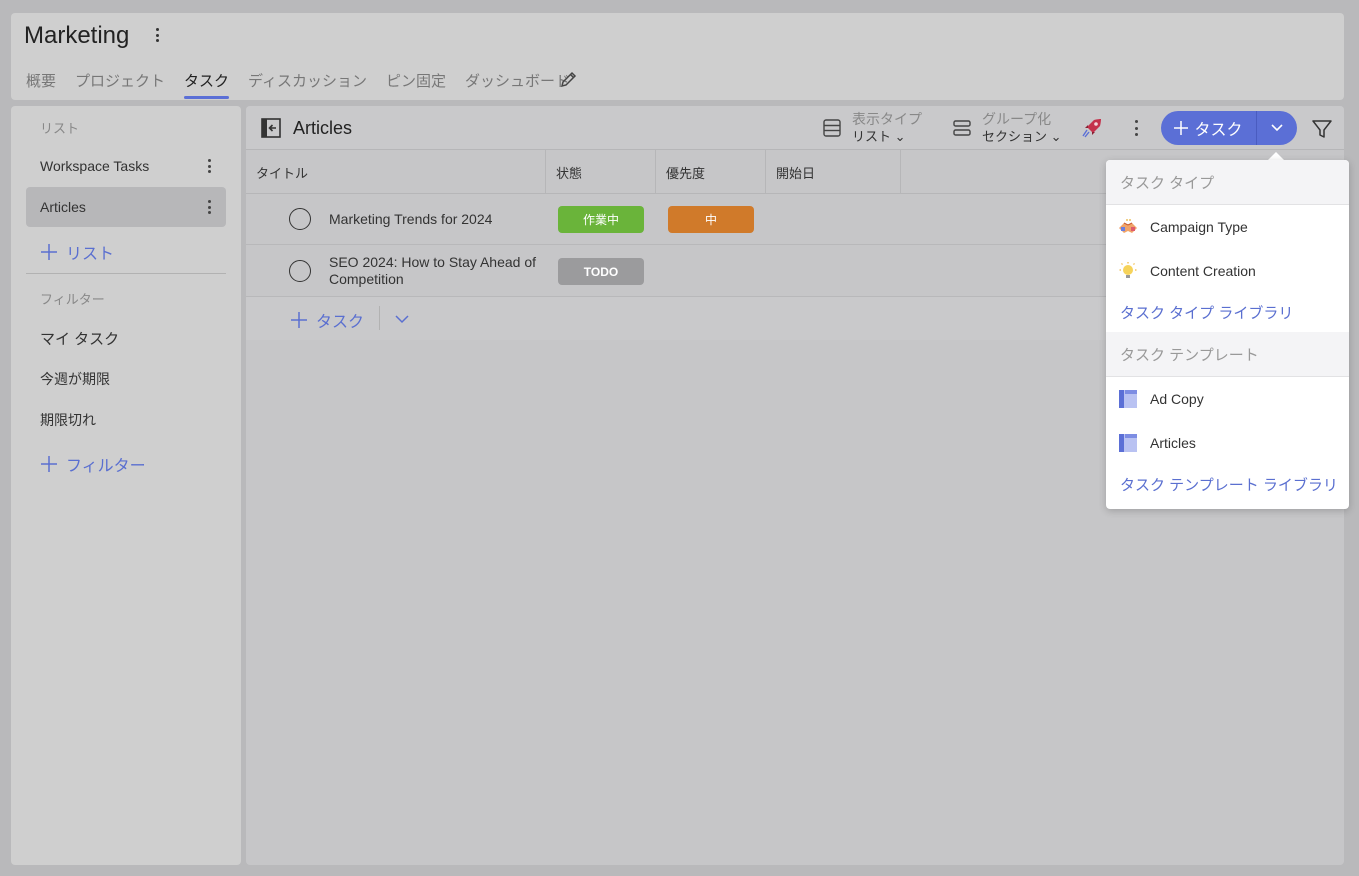 The height and width of the screenshot is (876, 1359). What do you see at coordinates (126, 207) in the screenshot?
I see `sidebar-item-articles: Articles` at bounding box center [126, 207].